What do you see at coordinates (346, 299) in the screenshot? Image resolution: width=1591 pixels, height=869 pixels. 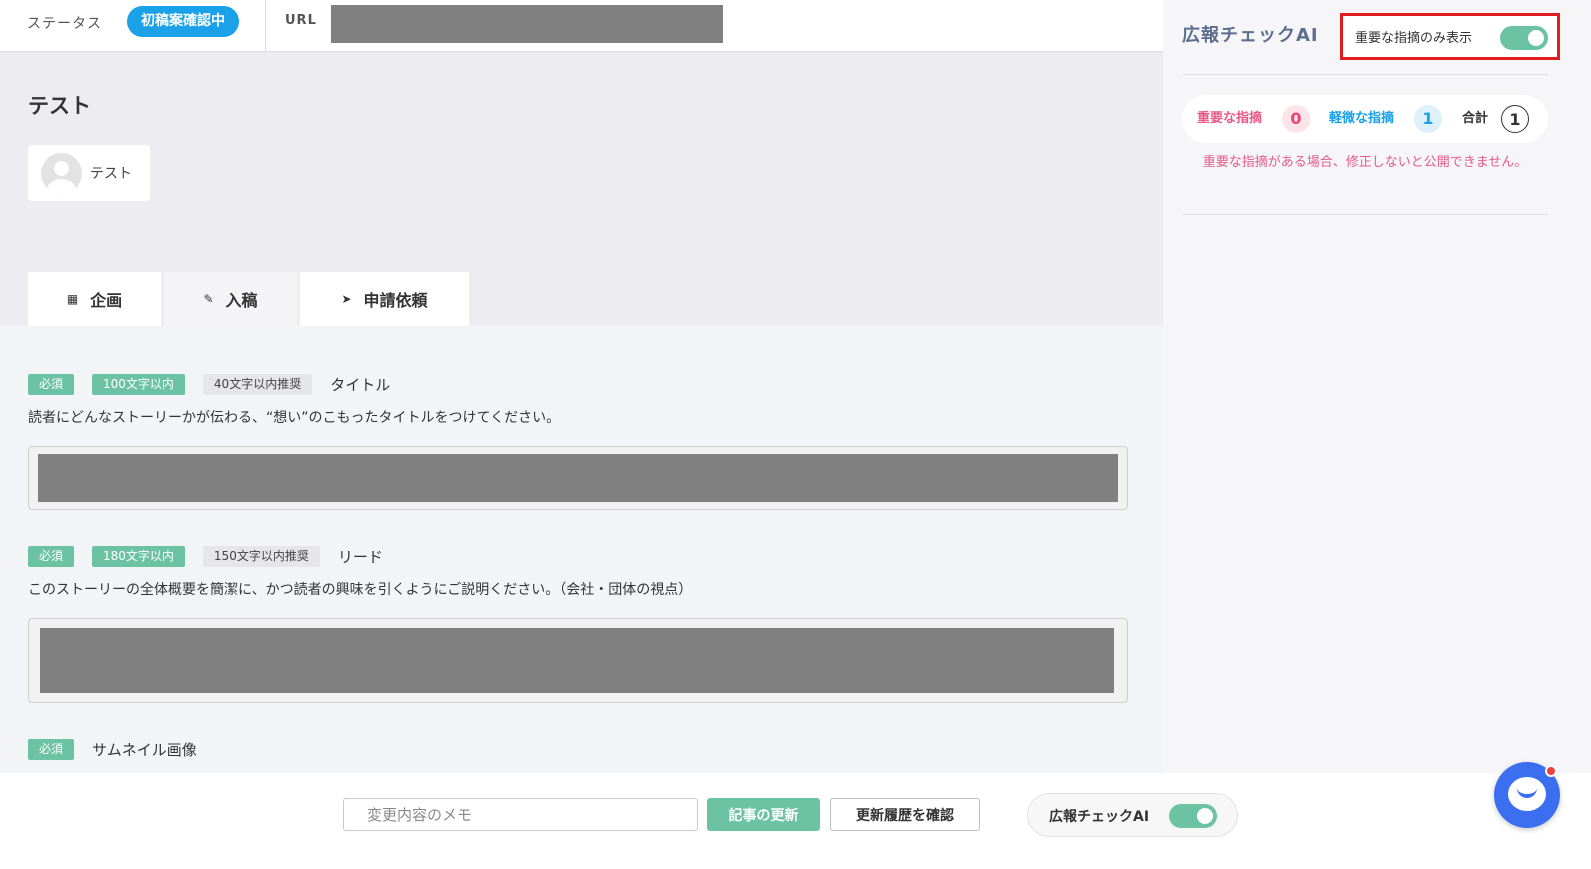 I see `send-icon: ➤` at bounding box center [346, 299].